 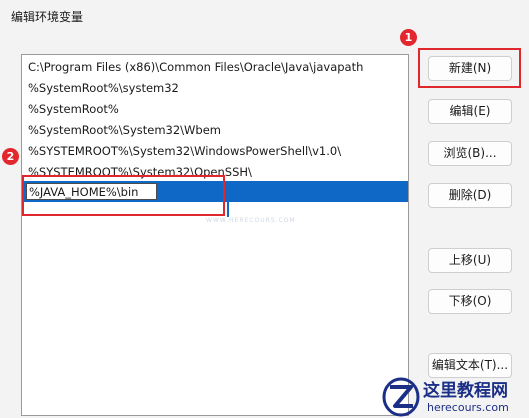 I want to click on watermark-text: WWW.HERECOURS.COM, so click(x=251, y=220).